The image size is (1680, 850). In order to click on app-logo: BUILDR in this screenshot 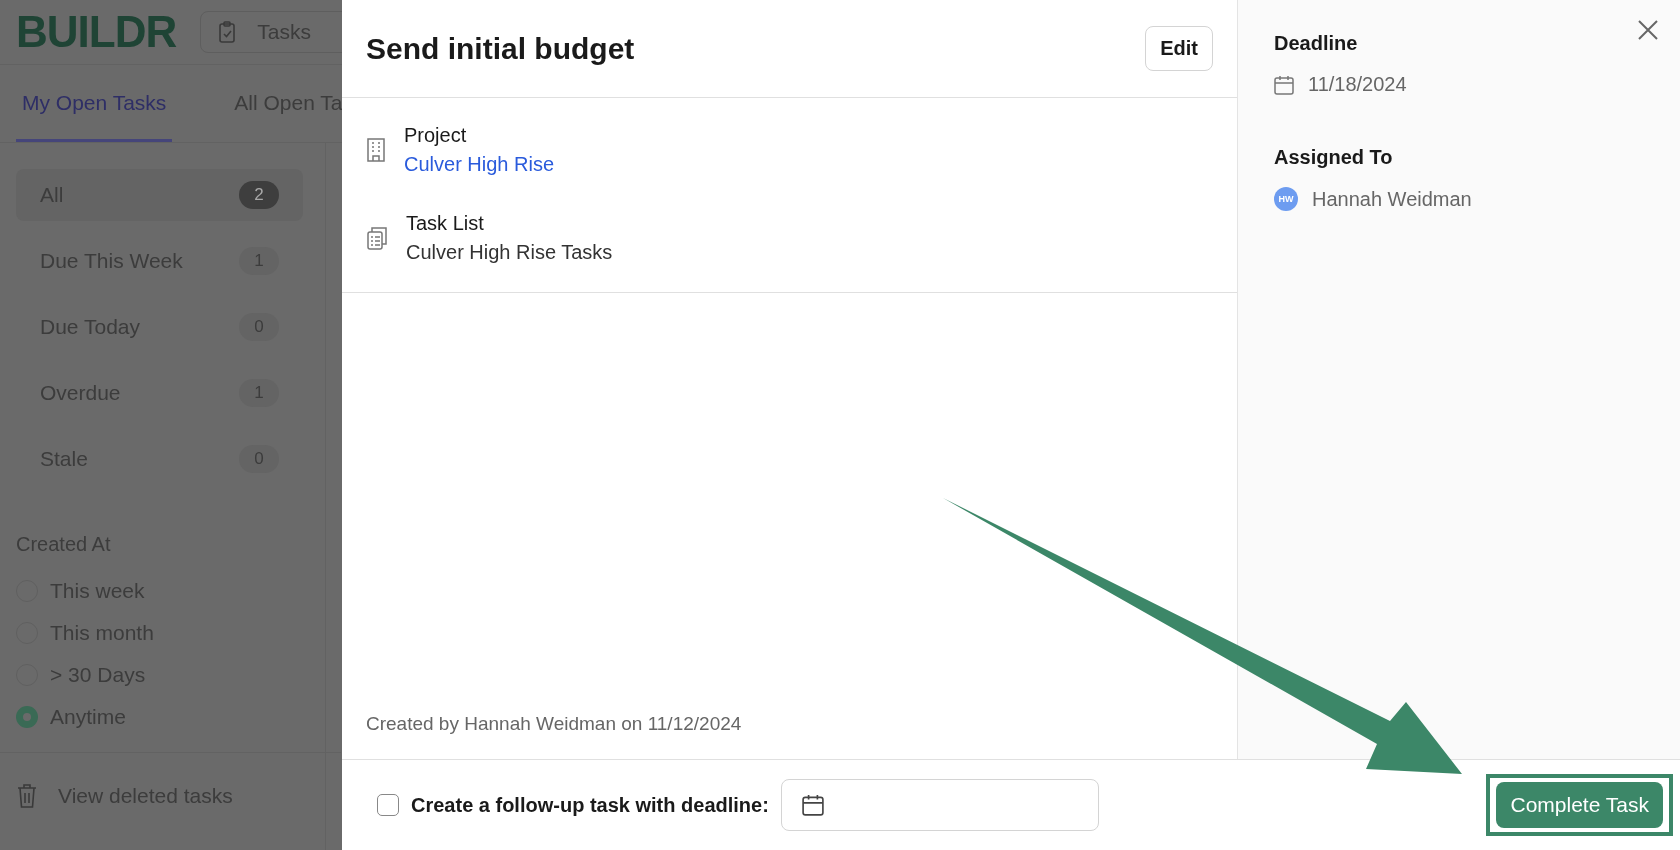, I will do `click(96, 32)`.